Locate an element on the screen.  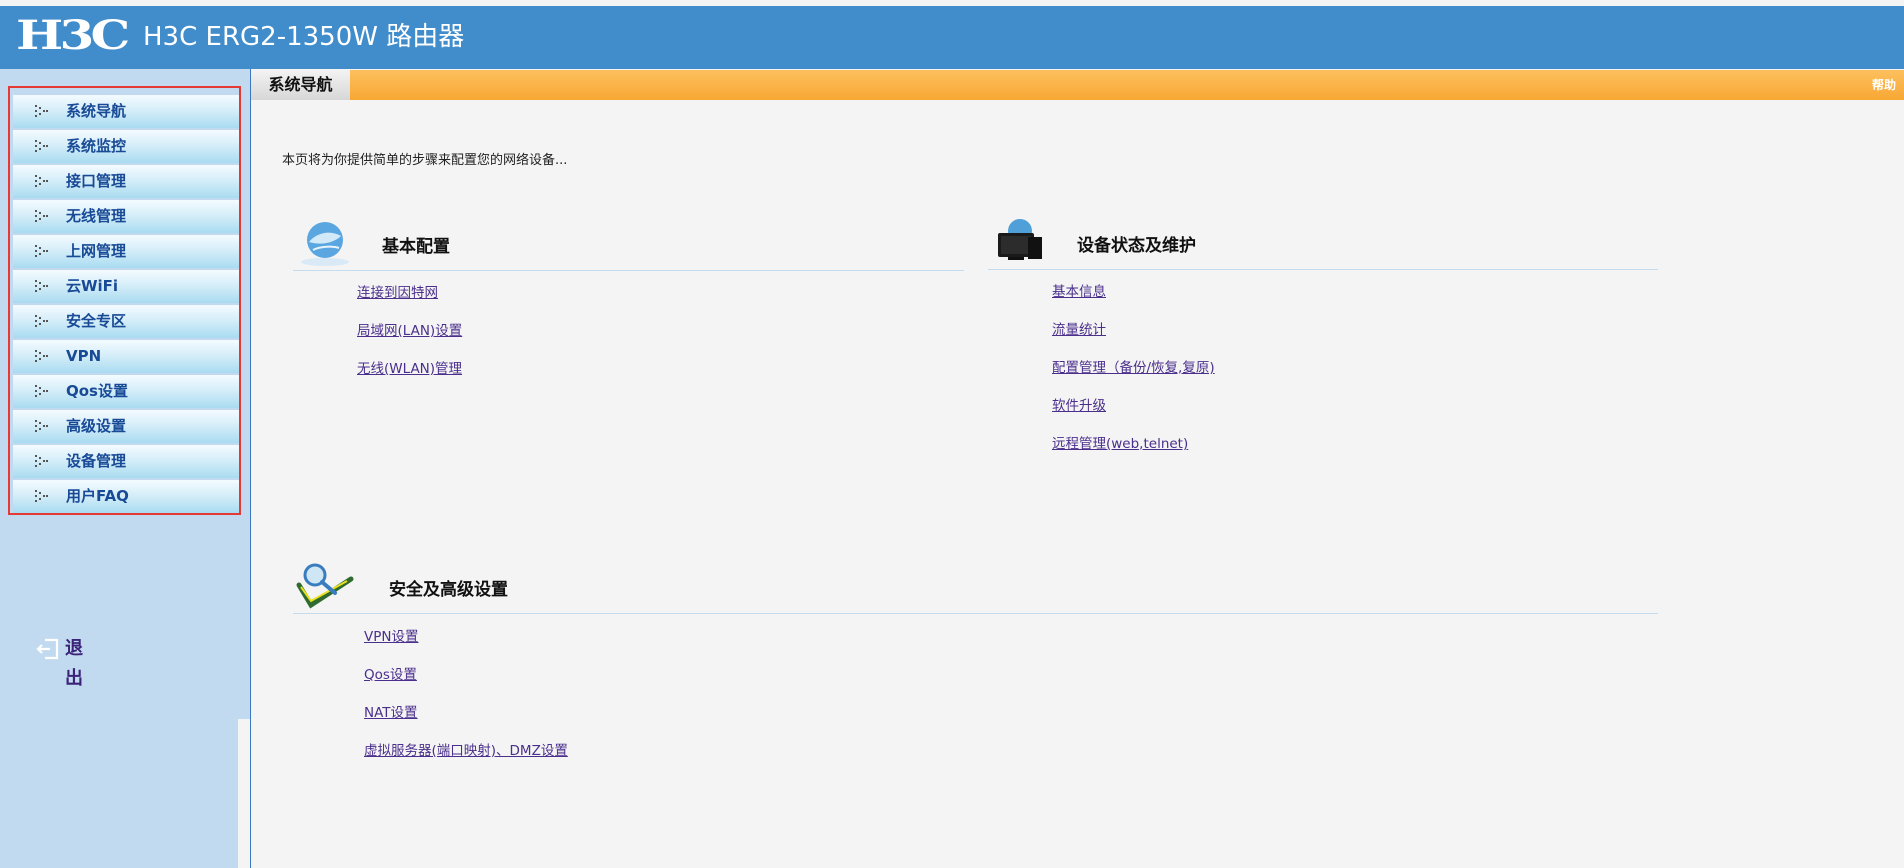
sidebar-item-label: 安全专区 is located at coordinates (96, 321).